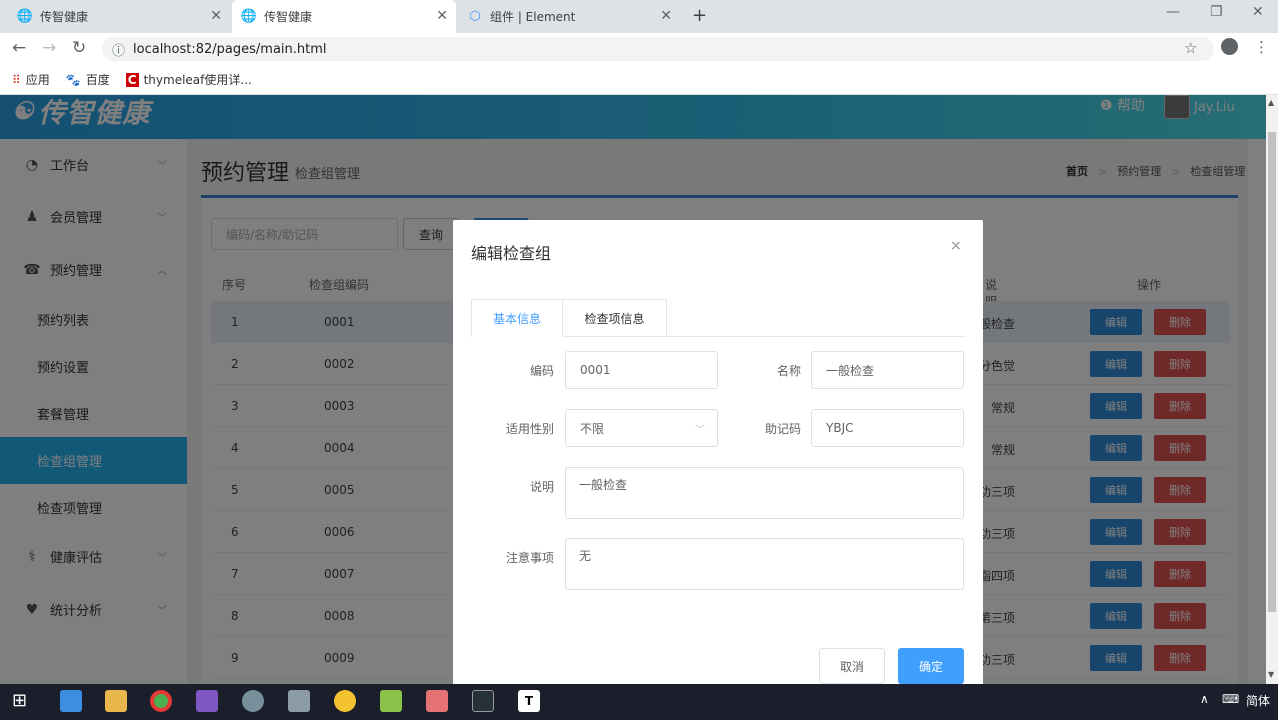 Image resolution: width=1278 pixels, height=720 pixels. Describe the element at coordinates (764, 493) in the screenshot. I see `remark-textarea: 一般检查` at that location.